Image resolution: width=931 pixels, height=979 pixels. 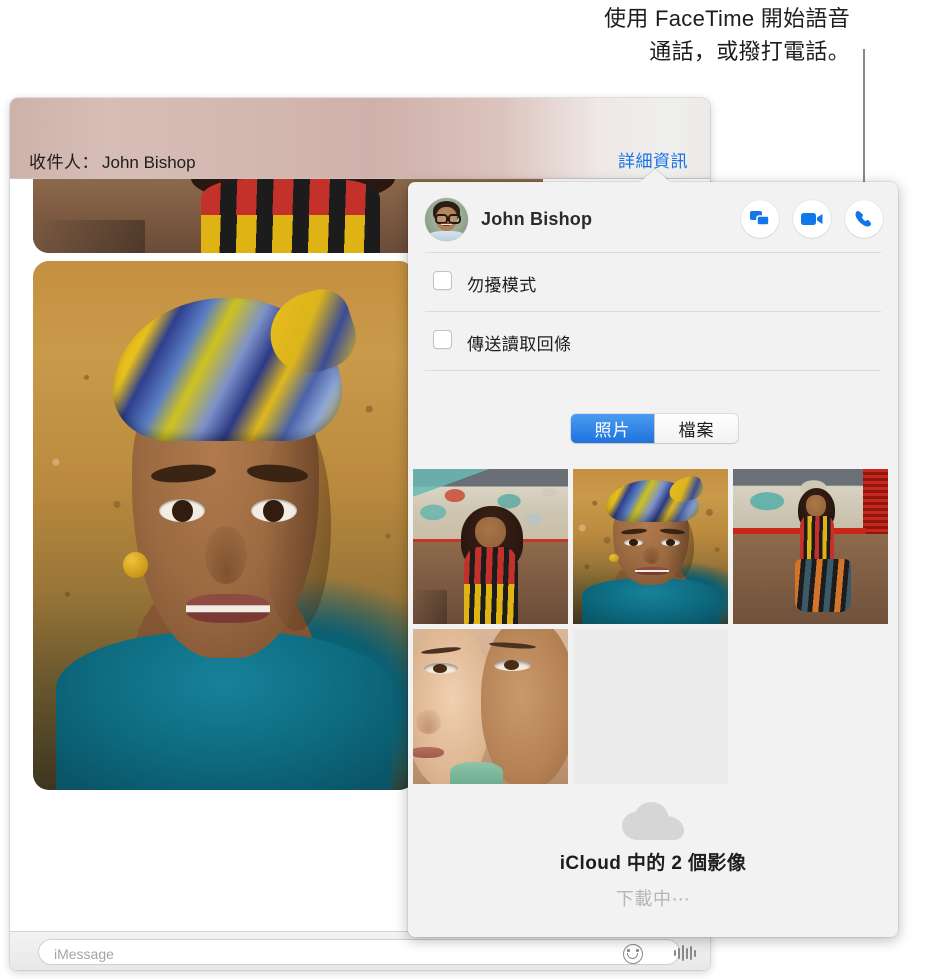 I want to click on cloud-icon, so click(x=653, y=824).